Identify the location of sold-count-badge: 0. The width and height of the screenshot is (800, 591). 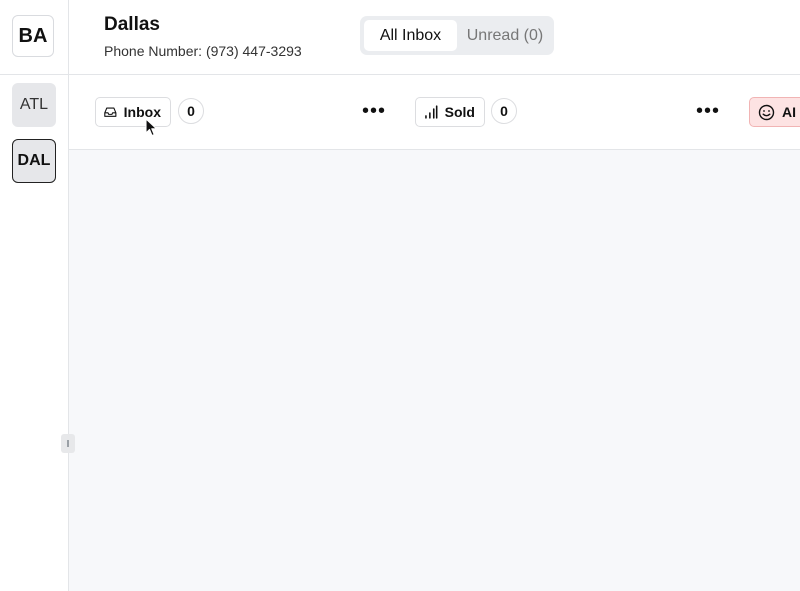
(504, 111).